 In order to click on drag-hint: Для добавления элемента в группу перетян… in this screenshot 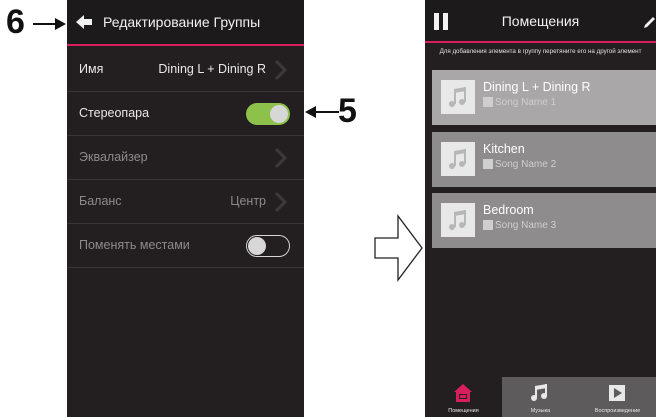, I will do `click(540, 51)`.